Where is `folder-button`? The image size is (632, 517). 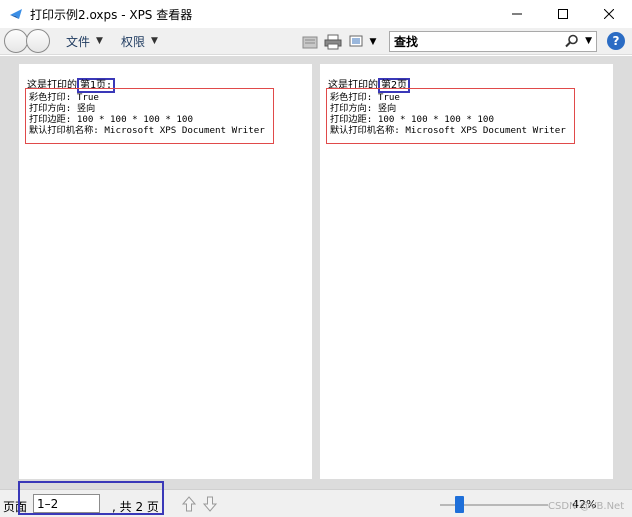
folder-button is located at coordinates (310, 42).